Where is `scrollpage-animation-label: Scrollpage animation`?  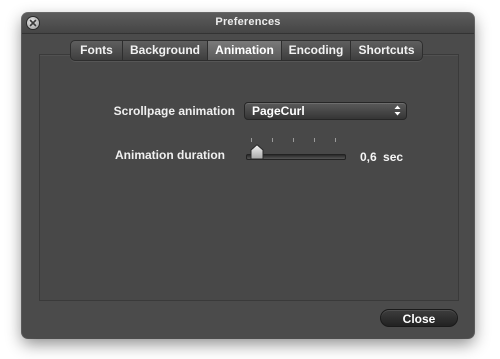 scrollpage-animation-label: Scrollpage animation is located at coordinates (174, 111).